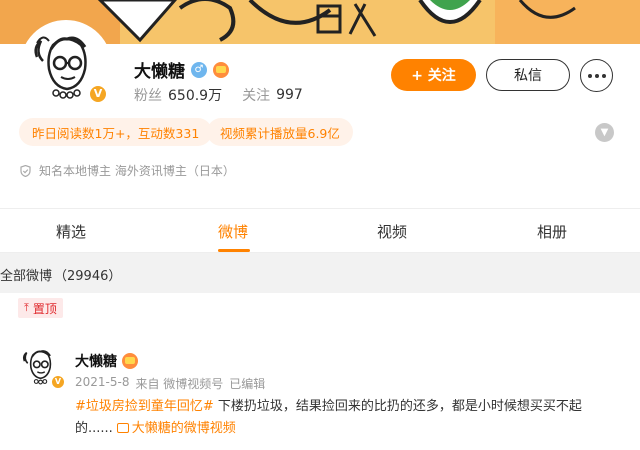 The width and height of the screenshot is (640, 450). I want to click on post-source: 来自 微博视频号, so click(179, 384).